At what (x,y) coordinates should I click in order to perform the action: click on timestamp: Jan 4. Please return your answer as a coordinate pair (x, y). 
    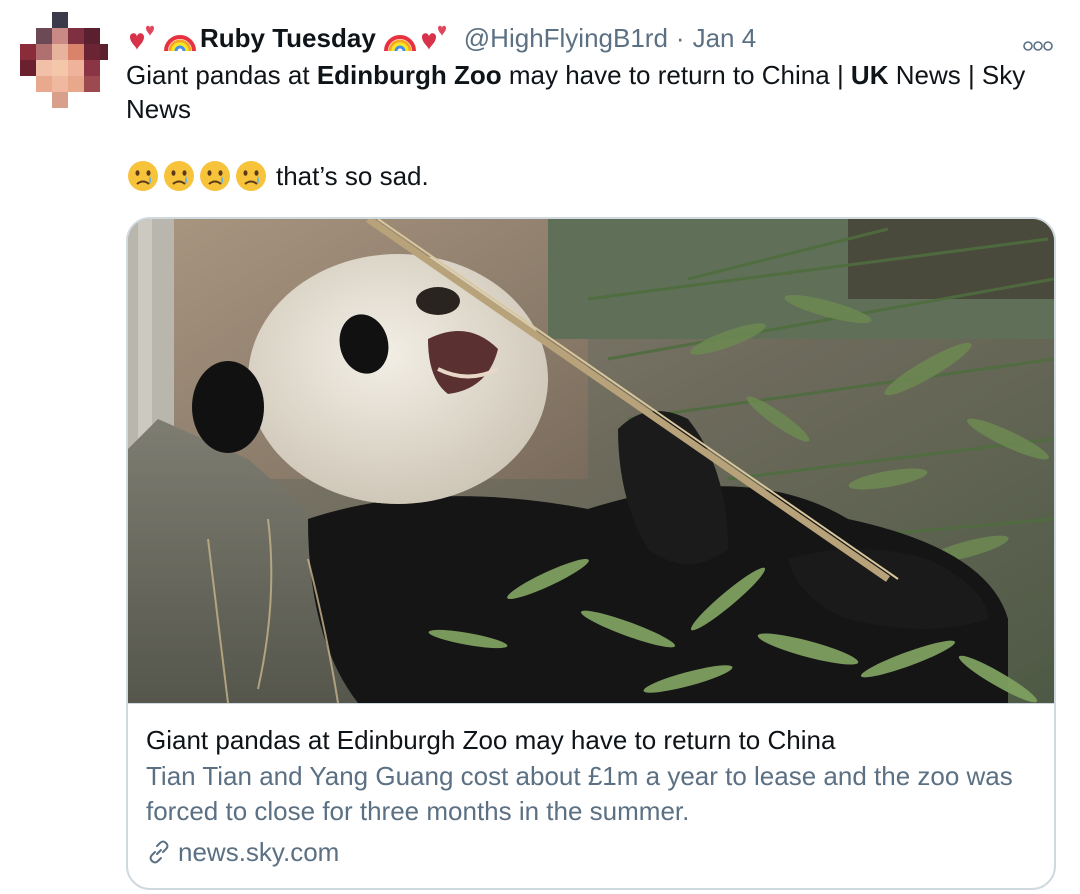
    Looking at the image, I should click on (725, 38).